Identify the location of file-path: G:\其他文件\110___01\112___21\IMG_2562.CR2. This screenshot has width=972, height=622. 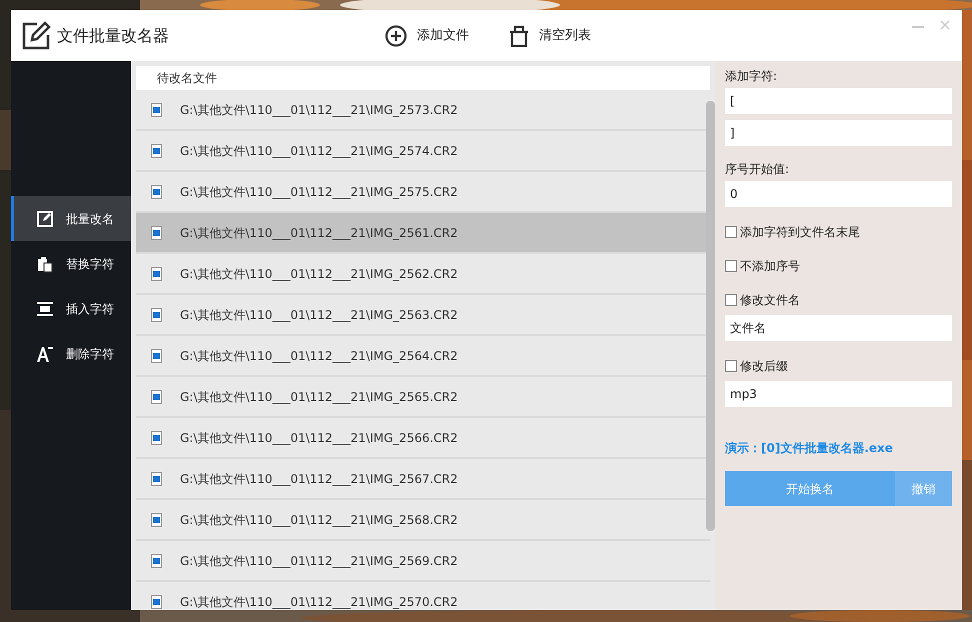
(319, 274).